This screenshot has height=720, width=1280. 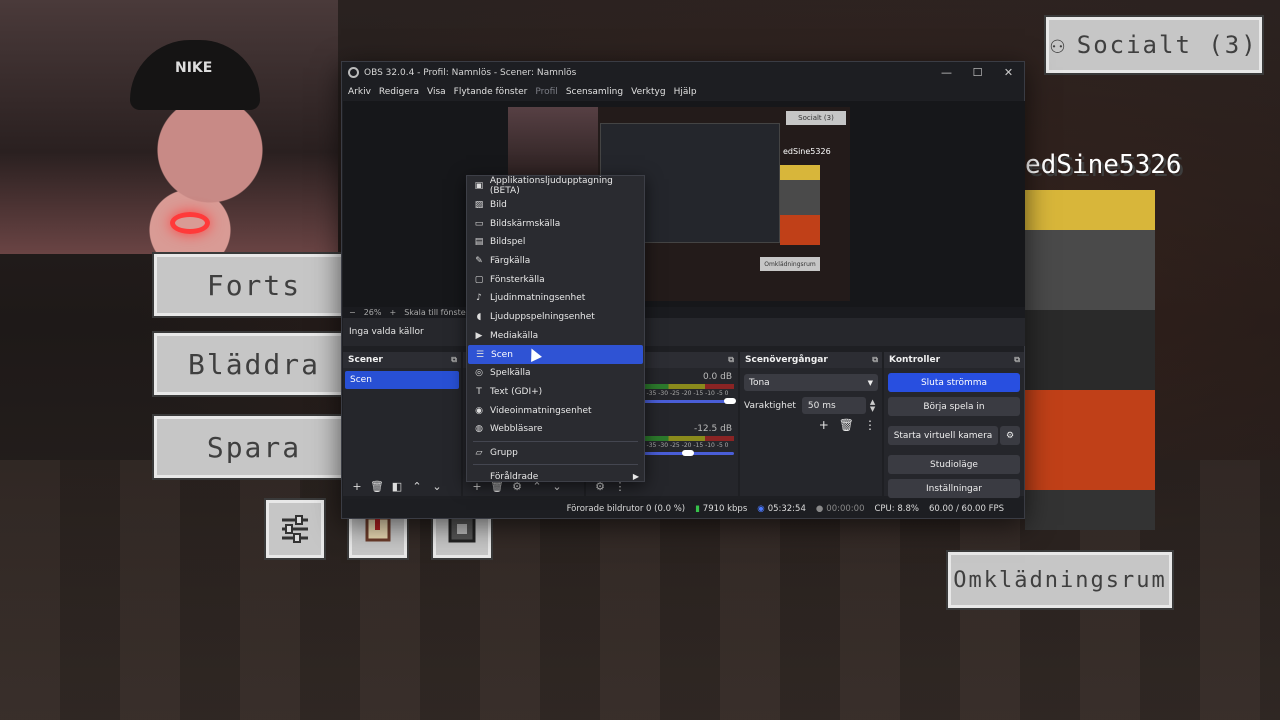 What do you see at coordinates (555, 476) in the screenshot?
I see `menu-item-deprecated: Föråldrade ▶` at bounding box center [555, 476].